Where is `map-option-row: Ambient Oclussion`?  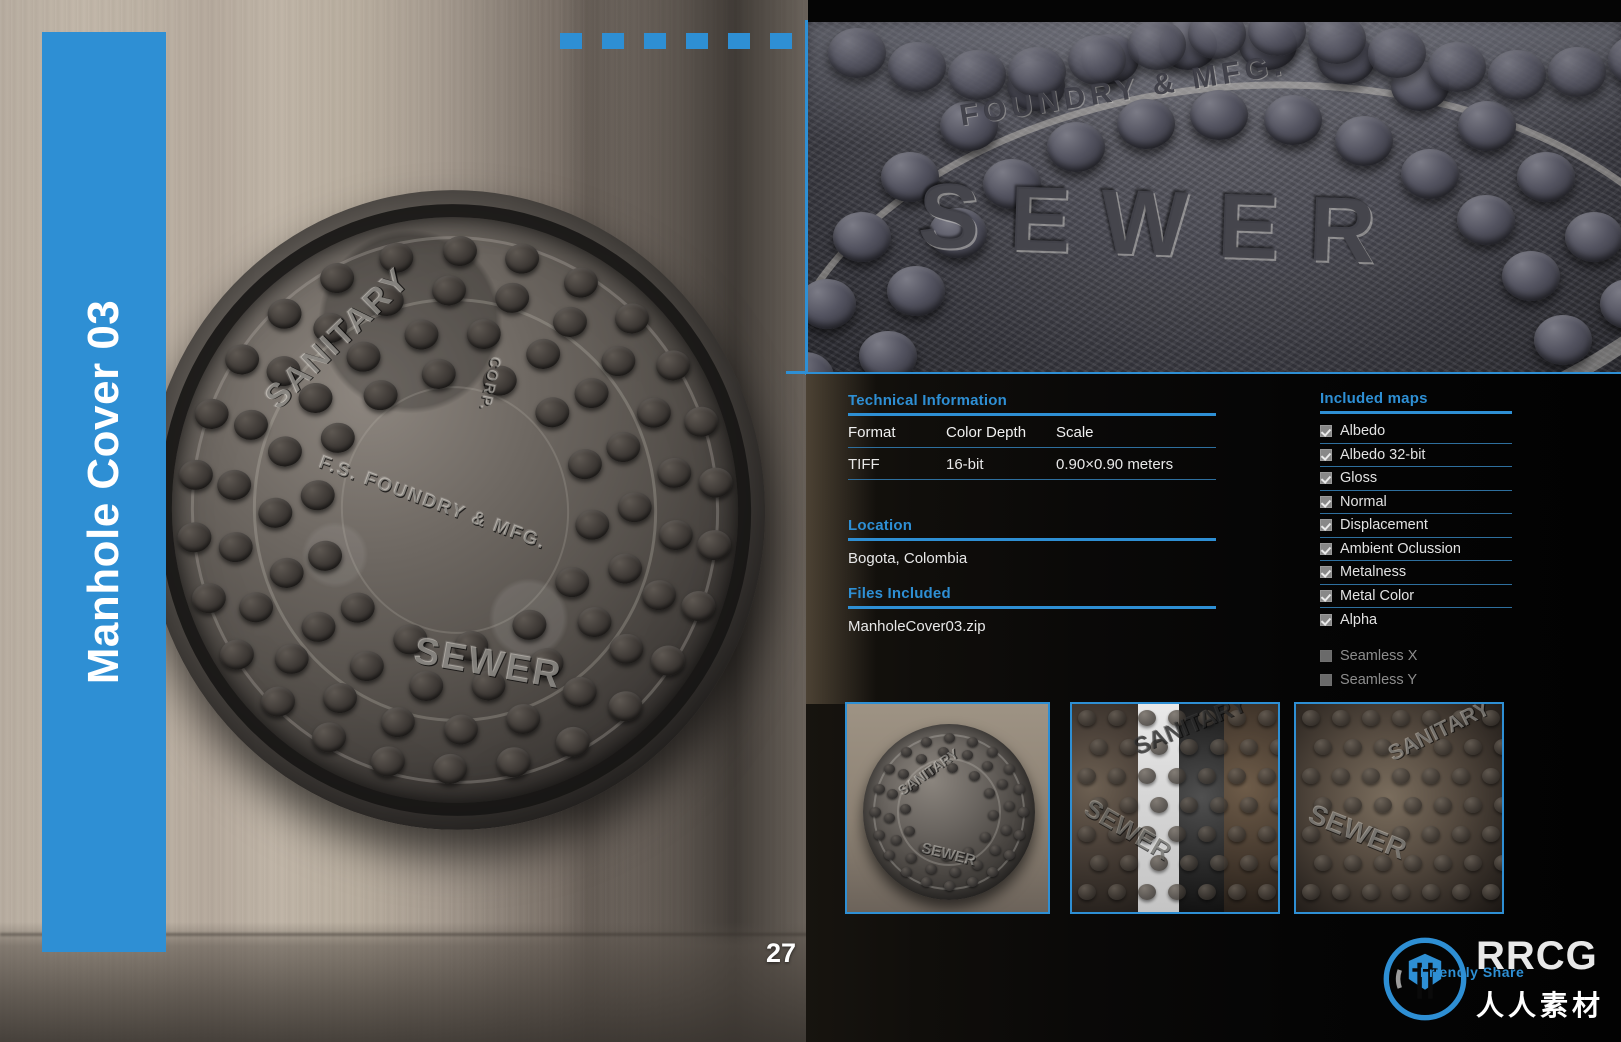 map-option-row: Ambient Oclussion is located at coordinates (1416, 549).